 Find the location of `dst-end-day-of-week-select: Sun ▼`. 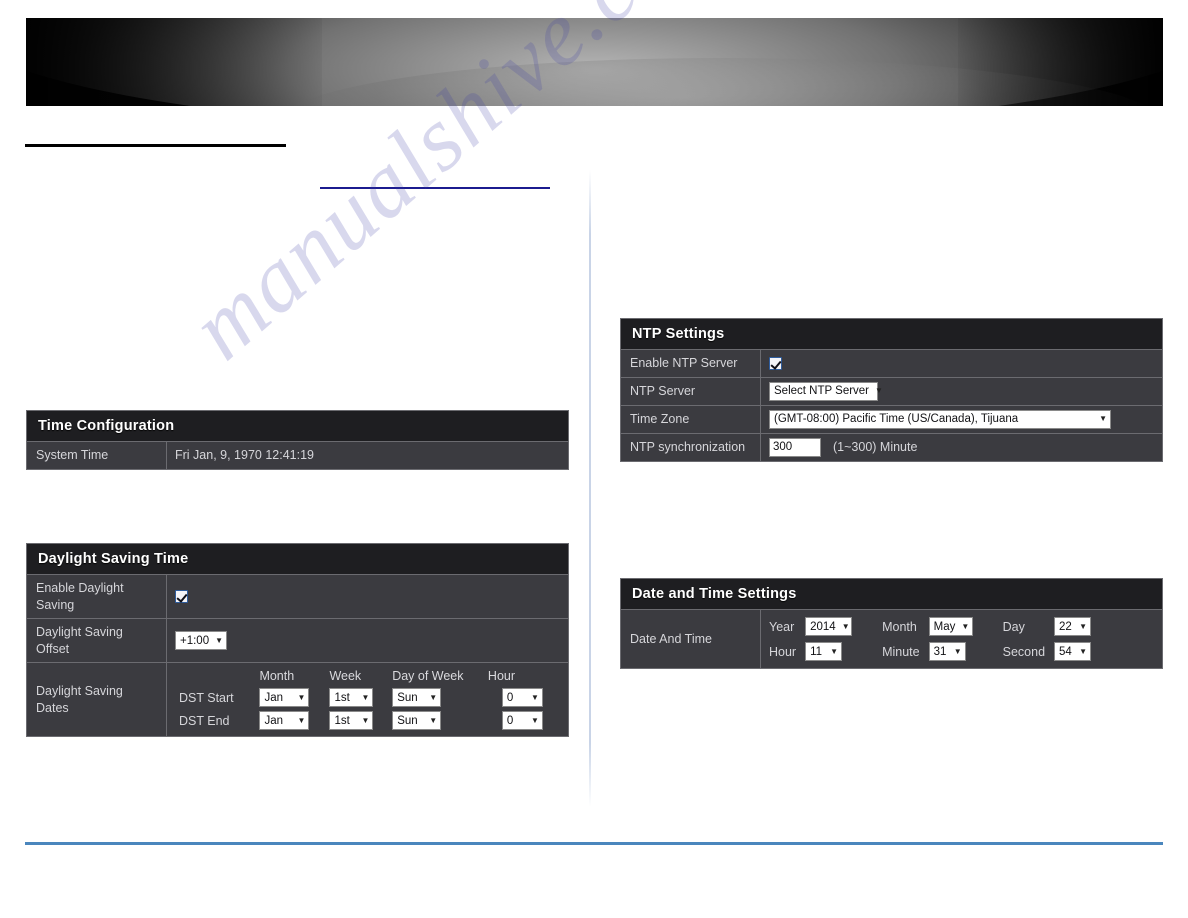

dst-end-day-of-week-select: Sun ▼ is located at coordinates (417, 720).